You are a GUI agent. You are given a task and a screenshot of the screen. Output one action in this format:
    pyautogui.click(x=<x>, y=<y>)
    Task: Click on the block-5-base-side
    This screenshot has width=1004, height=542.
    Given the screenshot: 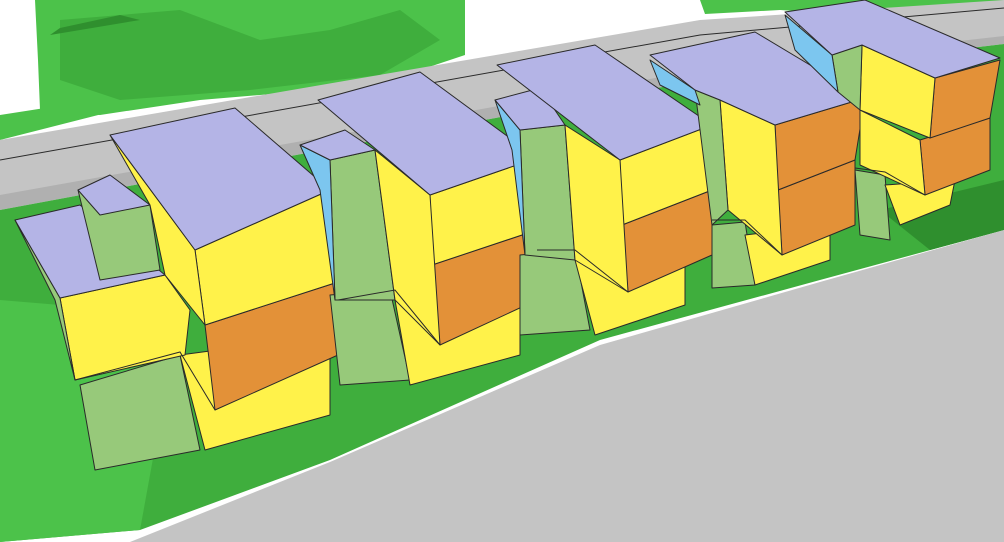 What is the action you would take?
    pyautogui.click(x=872, y=205)
    